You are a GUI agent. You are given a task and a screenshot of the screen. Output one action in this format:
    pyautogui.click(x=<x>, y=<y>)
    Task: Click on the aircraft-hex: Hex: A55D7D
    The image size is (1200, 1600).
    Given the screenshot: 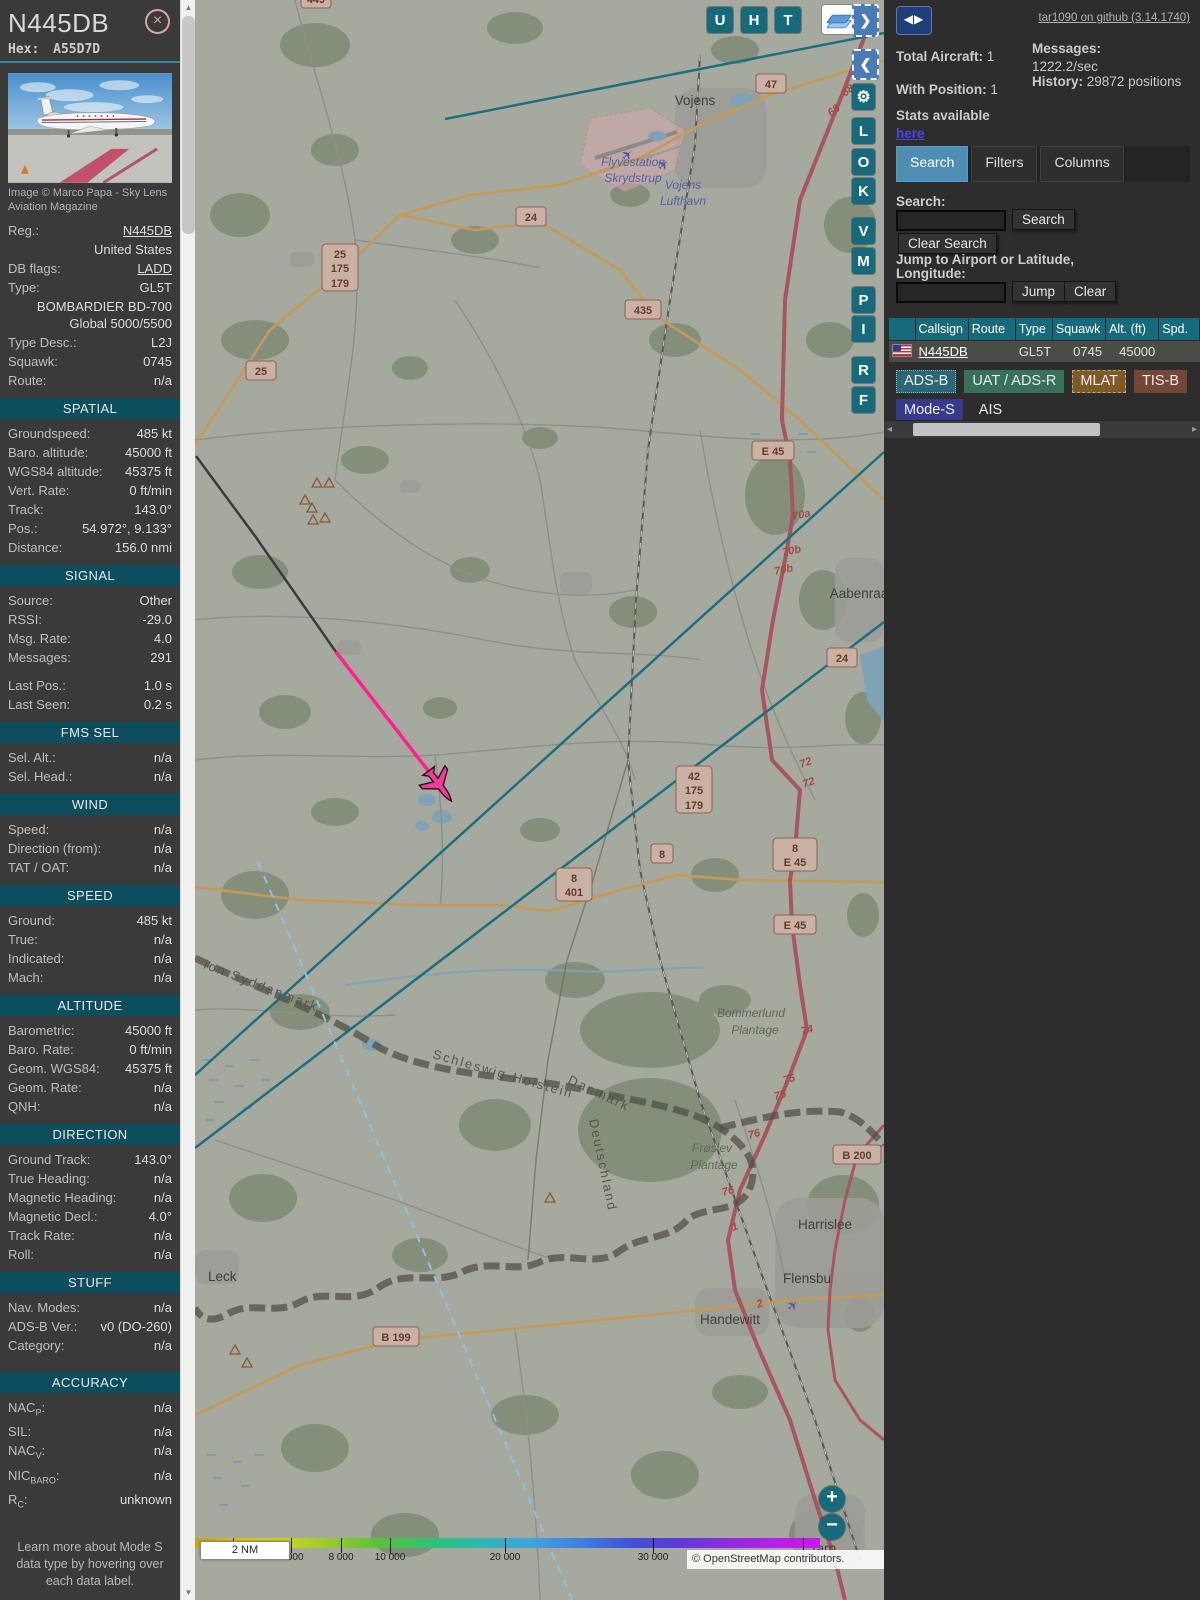 What is the action you would take?
    pyautogui.click(x=54, y=49)
    